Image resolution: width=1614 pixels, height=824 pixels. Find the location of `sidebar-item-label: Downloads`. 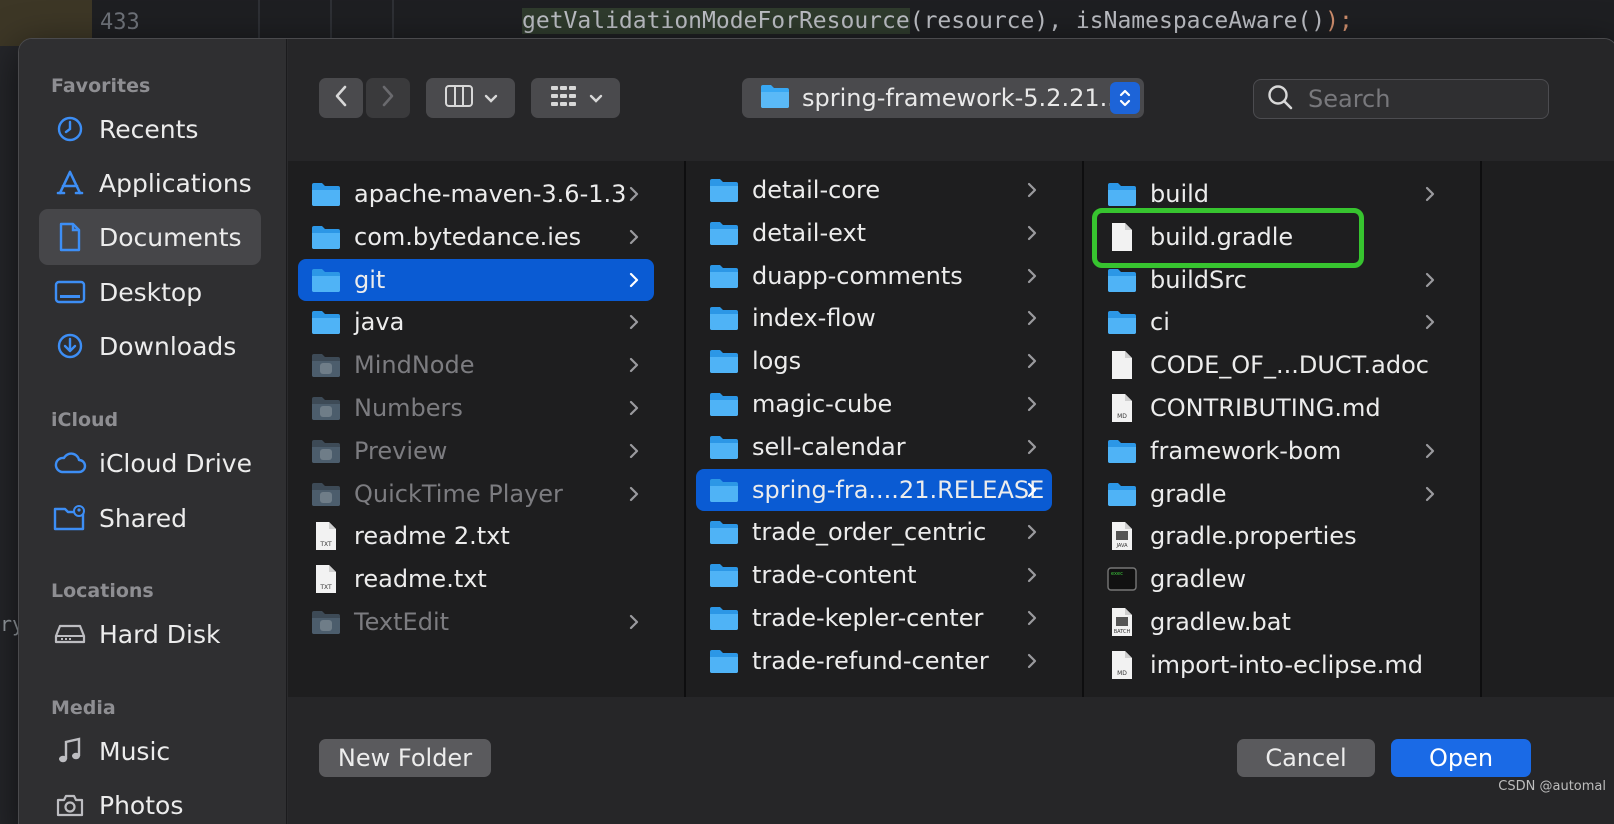

sidebar-item-label: Downloads is located at coordinates (168, 346).